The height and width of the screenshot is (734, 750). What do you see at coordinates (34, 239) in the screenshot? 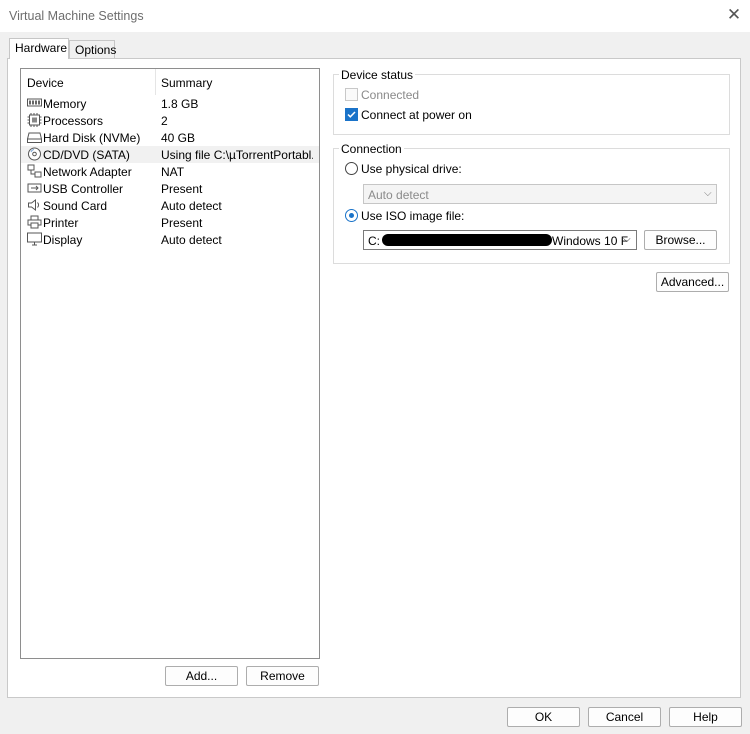
I see `monitor-icon` at bounding box center [34, 239].